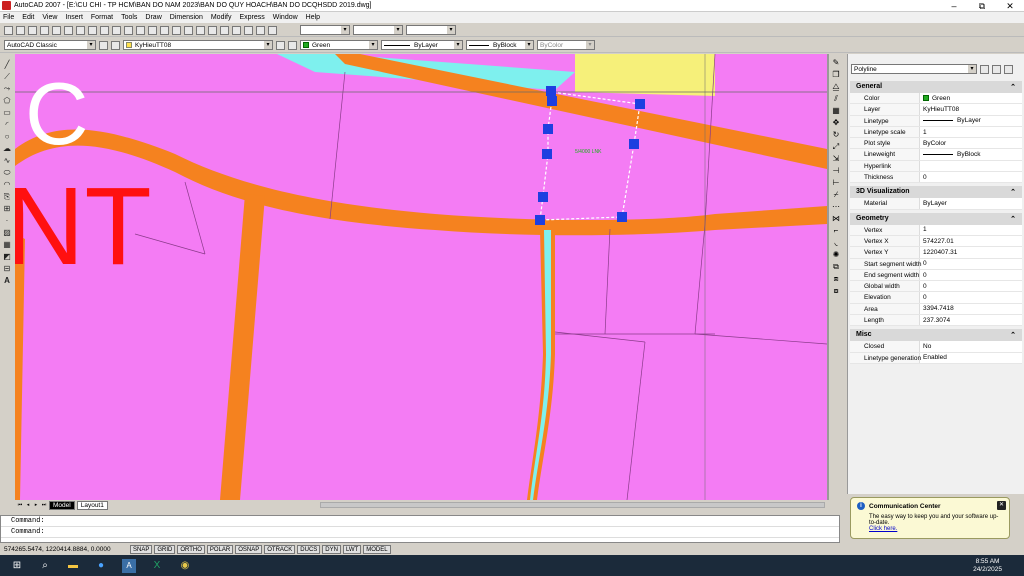 Image resolution: width=1024 pixels, height=576 pixels. What do you see at coordinates (420, 532) in the screenshot?
I see `command-input-line: Command:` at bounding box center [420, 532].